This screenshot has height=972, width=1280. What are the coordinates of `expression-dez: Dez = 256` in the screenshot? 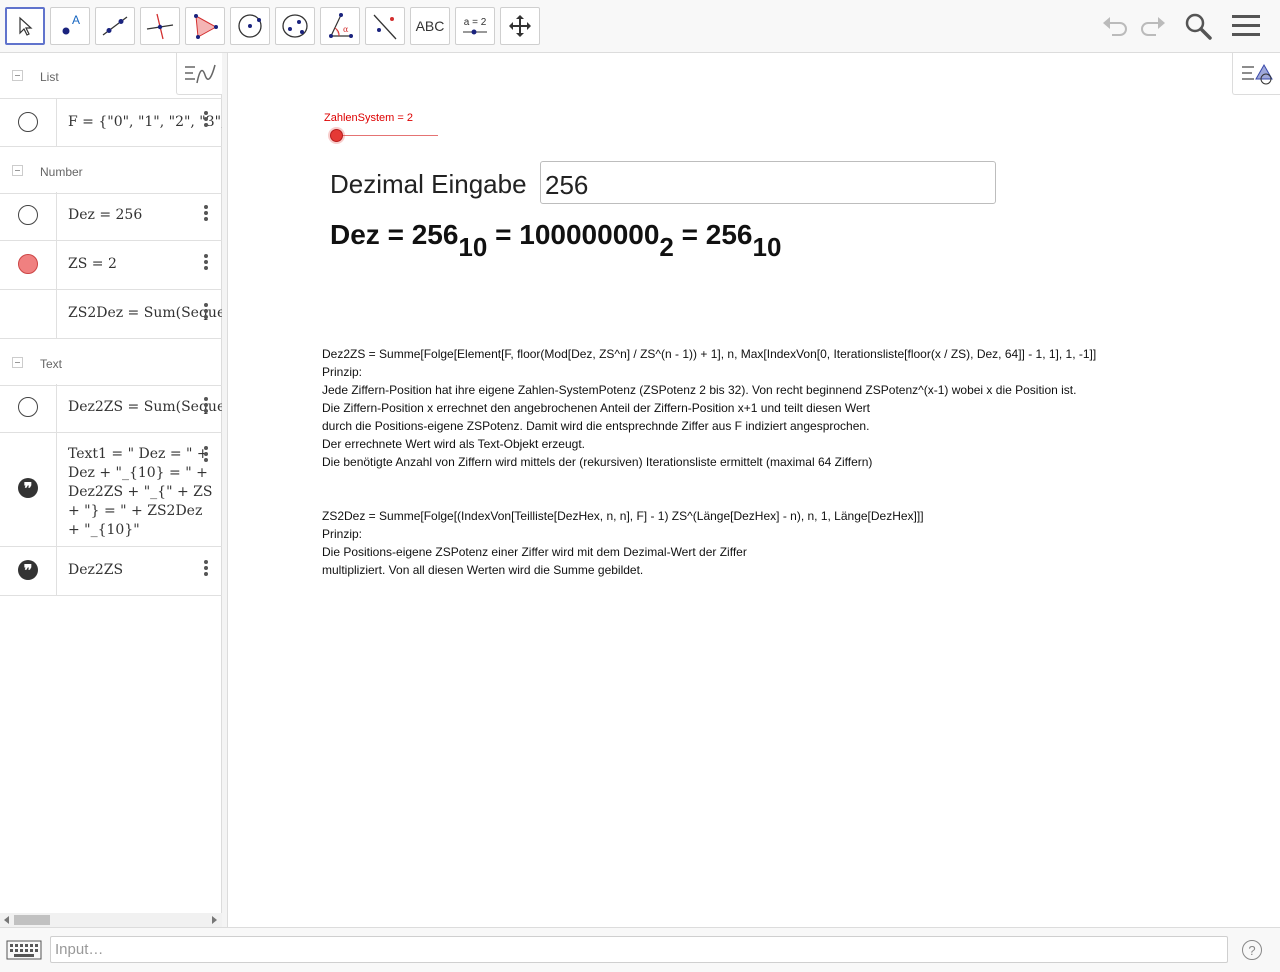 It's located at (105, 215).